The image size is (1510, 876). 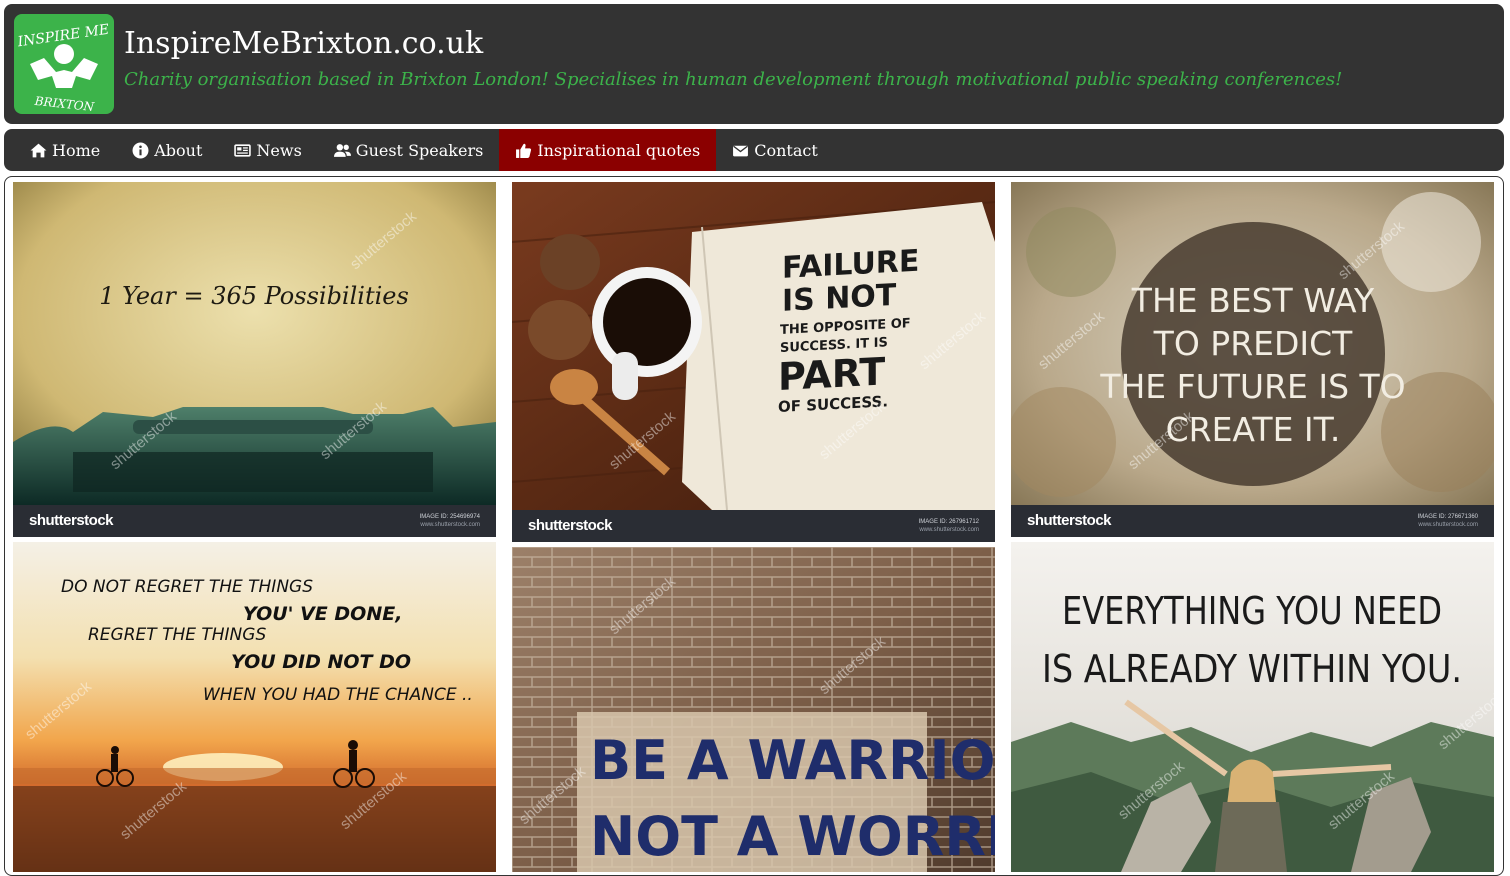 What do you see at coordinates (839, 298) in the screenshot?
I see `quote-line: IS NOT` at bounding box center [839, 298].